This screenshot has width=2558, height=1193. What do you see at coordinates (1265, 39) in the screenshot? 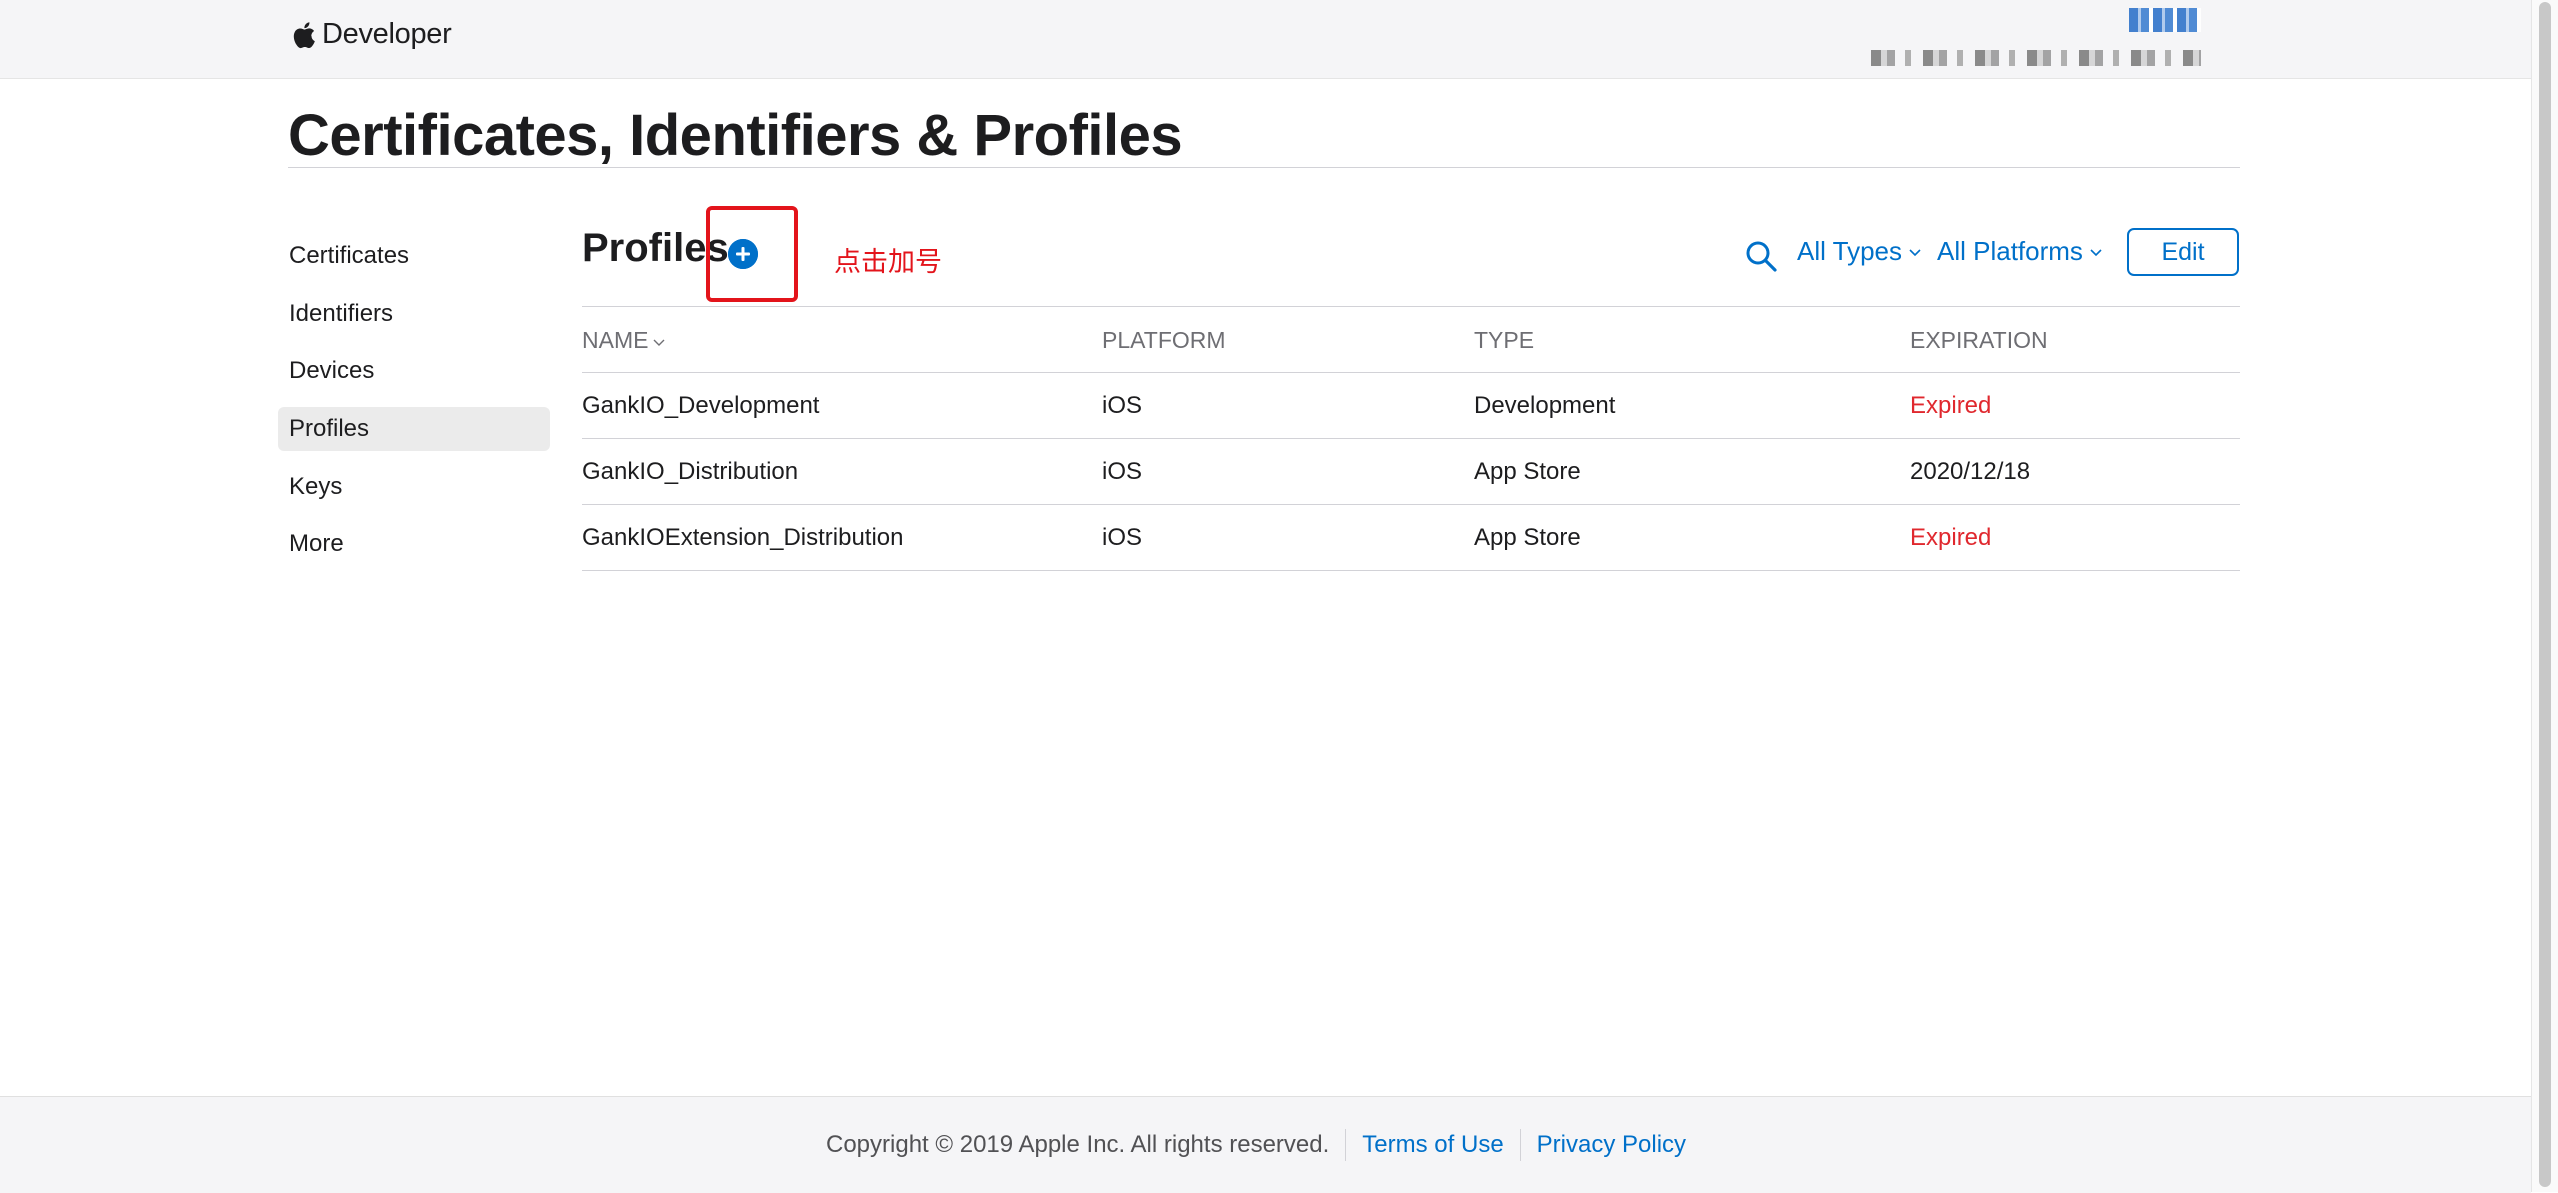
I see `global-nav: Developer` at bounding box center [1265, 39].